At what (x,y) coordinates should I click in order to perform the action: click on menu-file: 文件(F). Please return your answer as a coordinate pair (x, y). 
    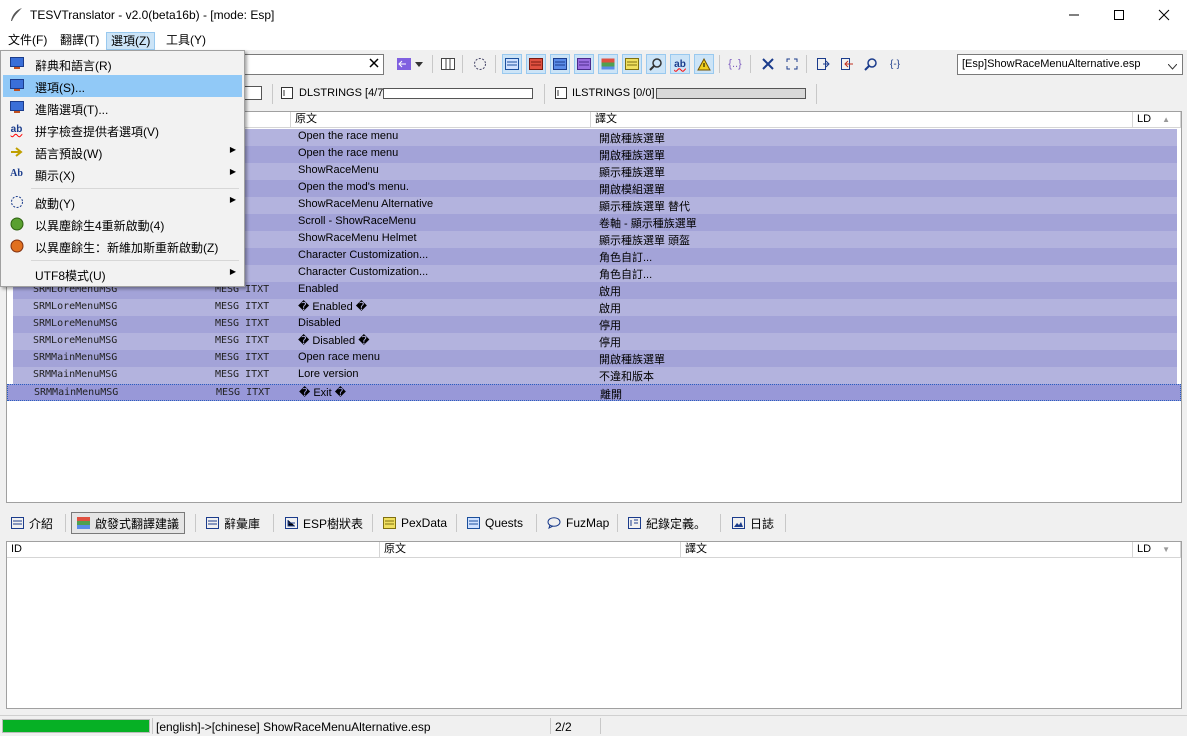
    Looking at the image, I should click on (27, 41).